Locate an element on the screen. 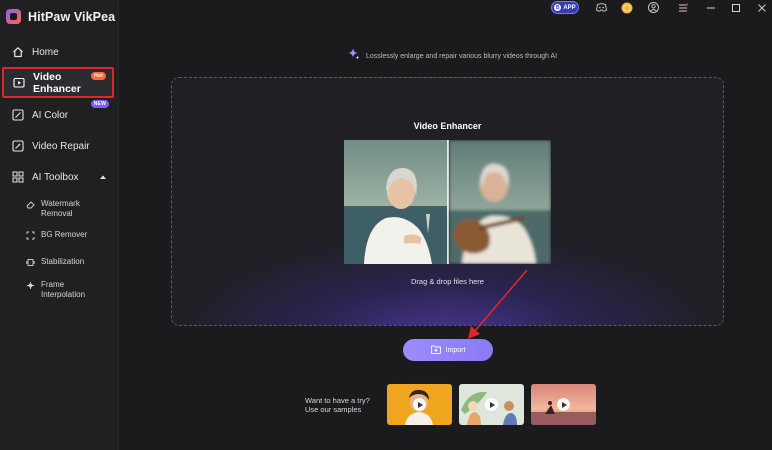 The height and width of the screenshot is (450, 772). ai-color-icon is located at coordinates (18, 115).